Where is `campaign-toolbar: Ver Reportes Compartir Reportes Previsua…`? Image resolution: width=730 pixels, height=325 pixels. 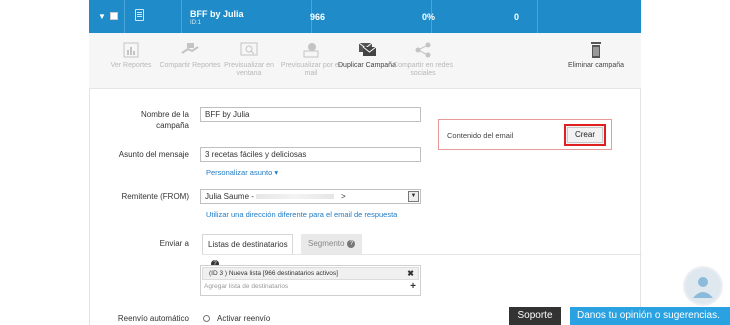
campaign-toolbar: Ver Reportes Compartir Reportes Previsua… is located at coordinates (365, 61).